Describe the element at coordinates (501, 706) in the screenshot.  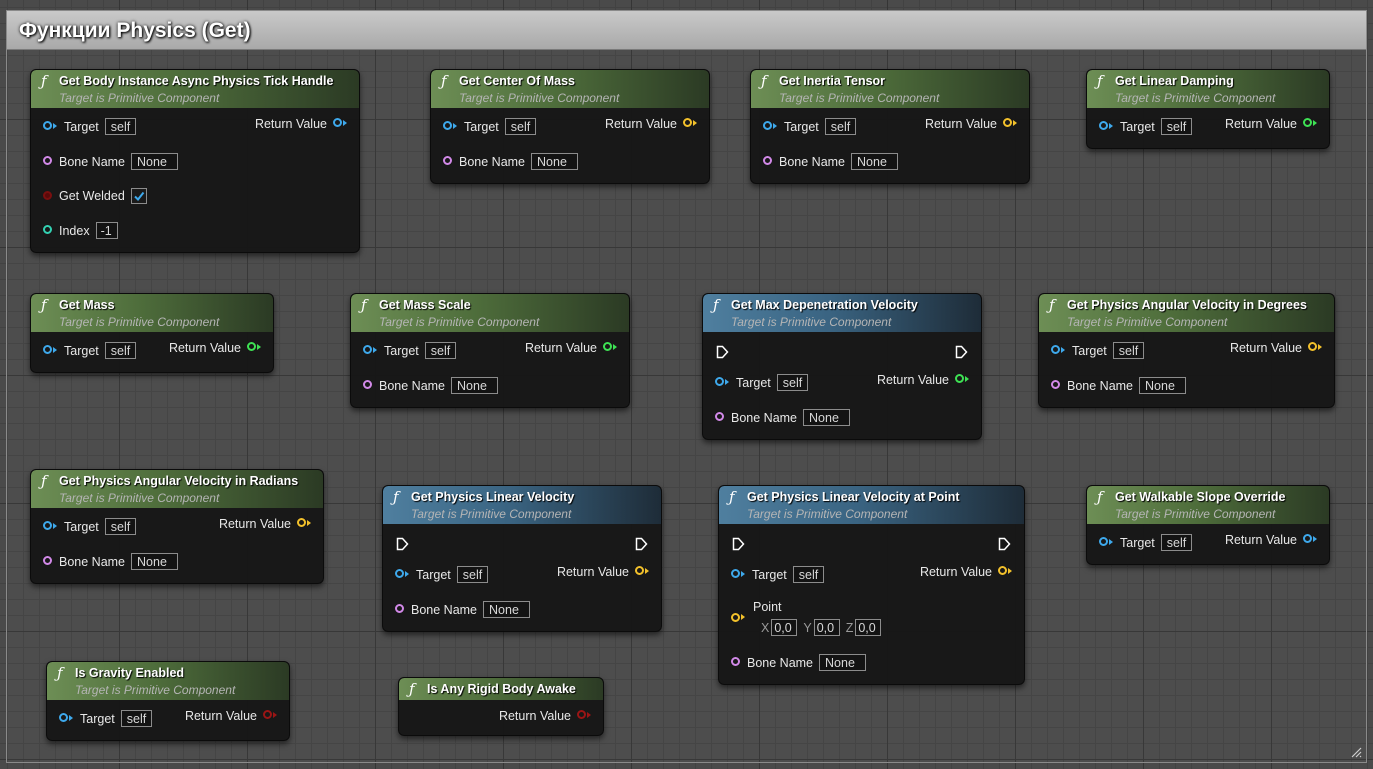
I see `node-is-any-rigid-body-awake: ƒ Is Any Rigid Body Awake Return Value` at that location.